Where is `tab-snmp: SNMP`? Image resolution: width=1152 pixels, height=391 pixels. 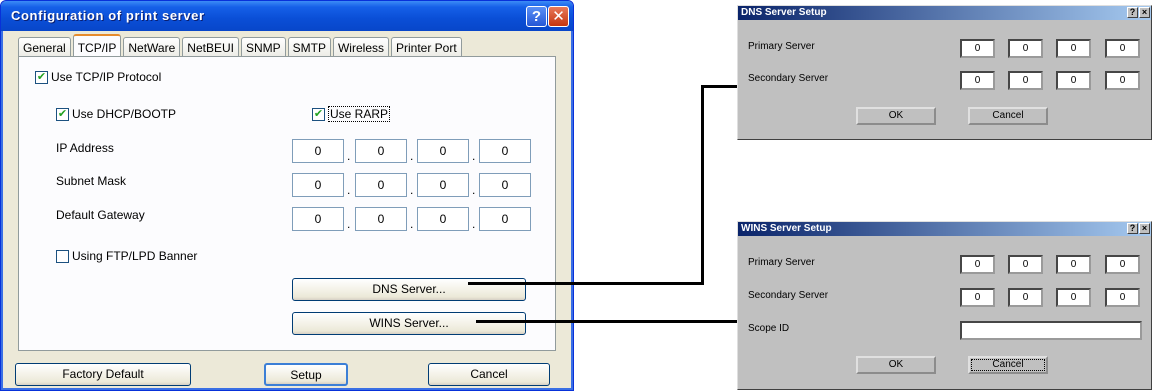 tab-snmp: SNMP is located at coordinates (263, 47).